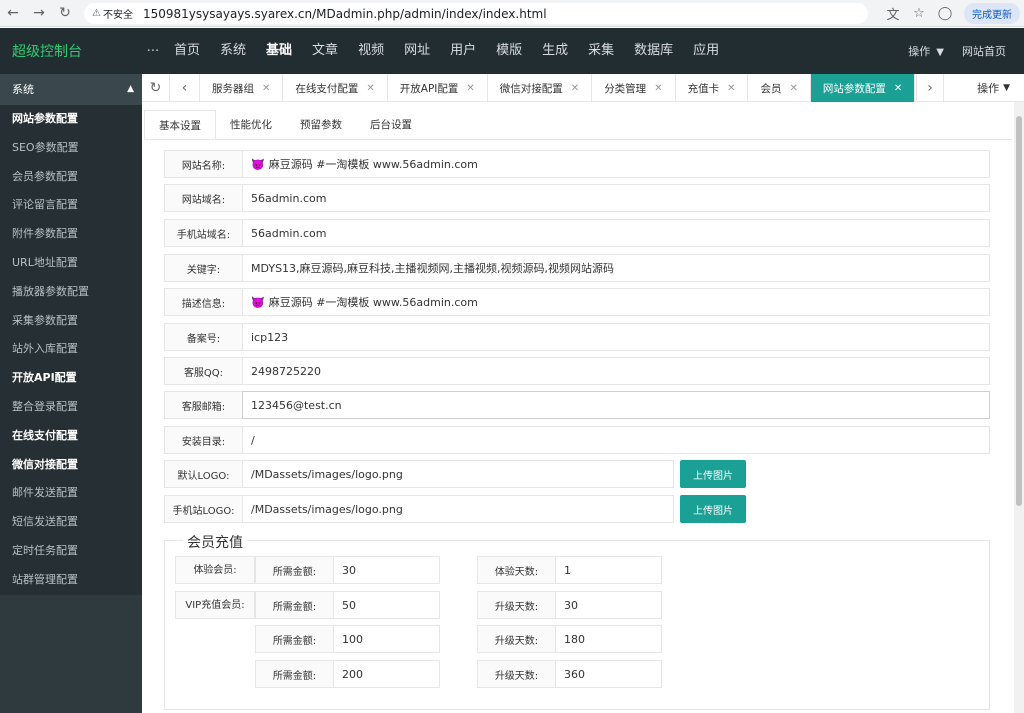 The image size is (1024, 713). I want to click on sidebar-item: 短信发送配置, so click(71, 522).